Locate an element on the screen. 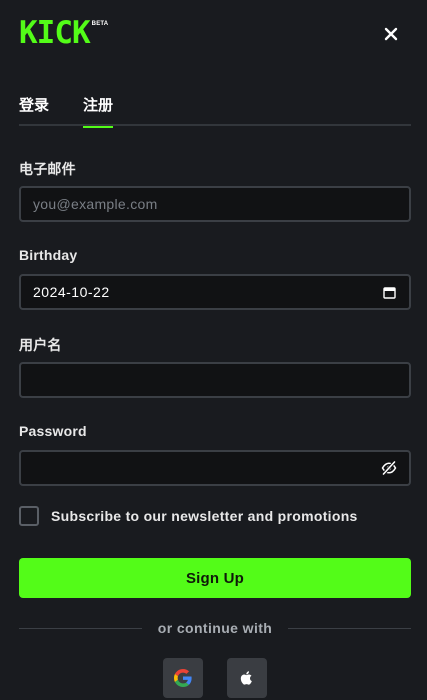 The height and width of the screenshot is (700, 427). password-field-wrapper is located at coordinates (215, 468).